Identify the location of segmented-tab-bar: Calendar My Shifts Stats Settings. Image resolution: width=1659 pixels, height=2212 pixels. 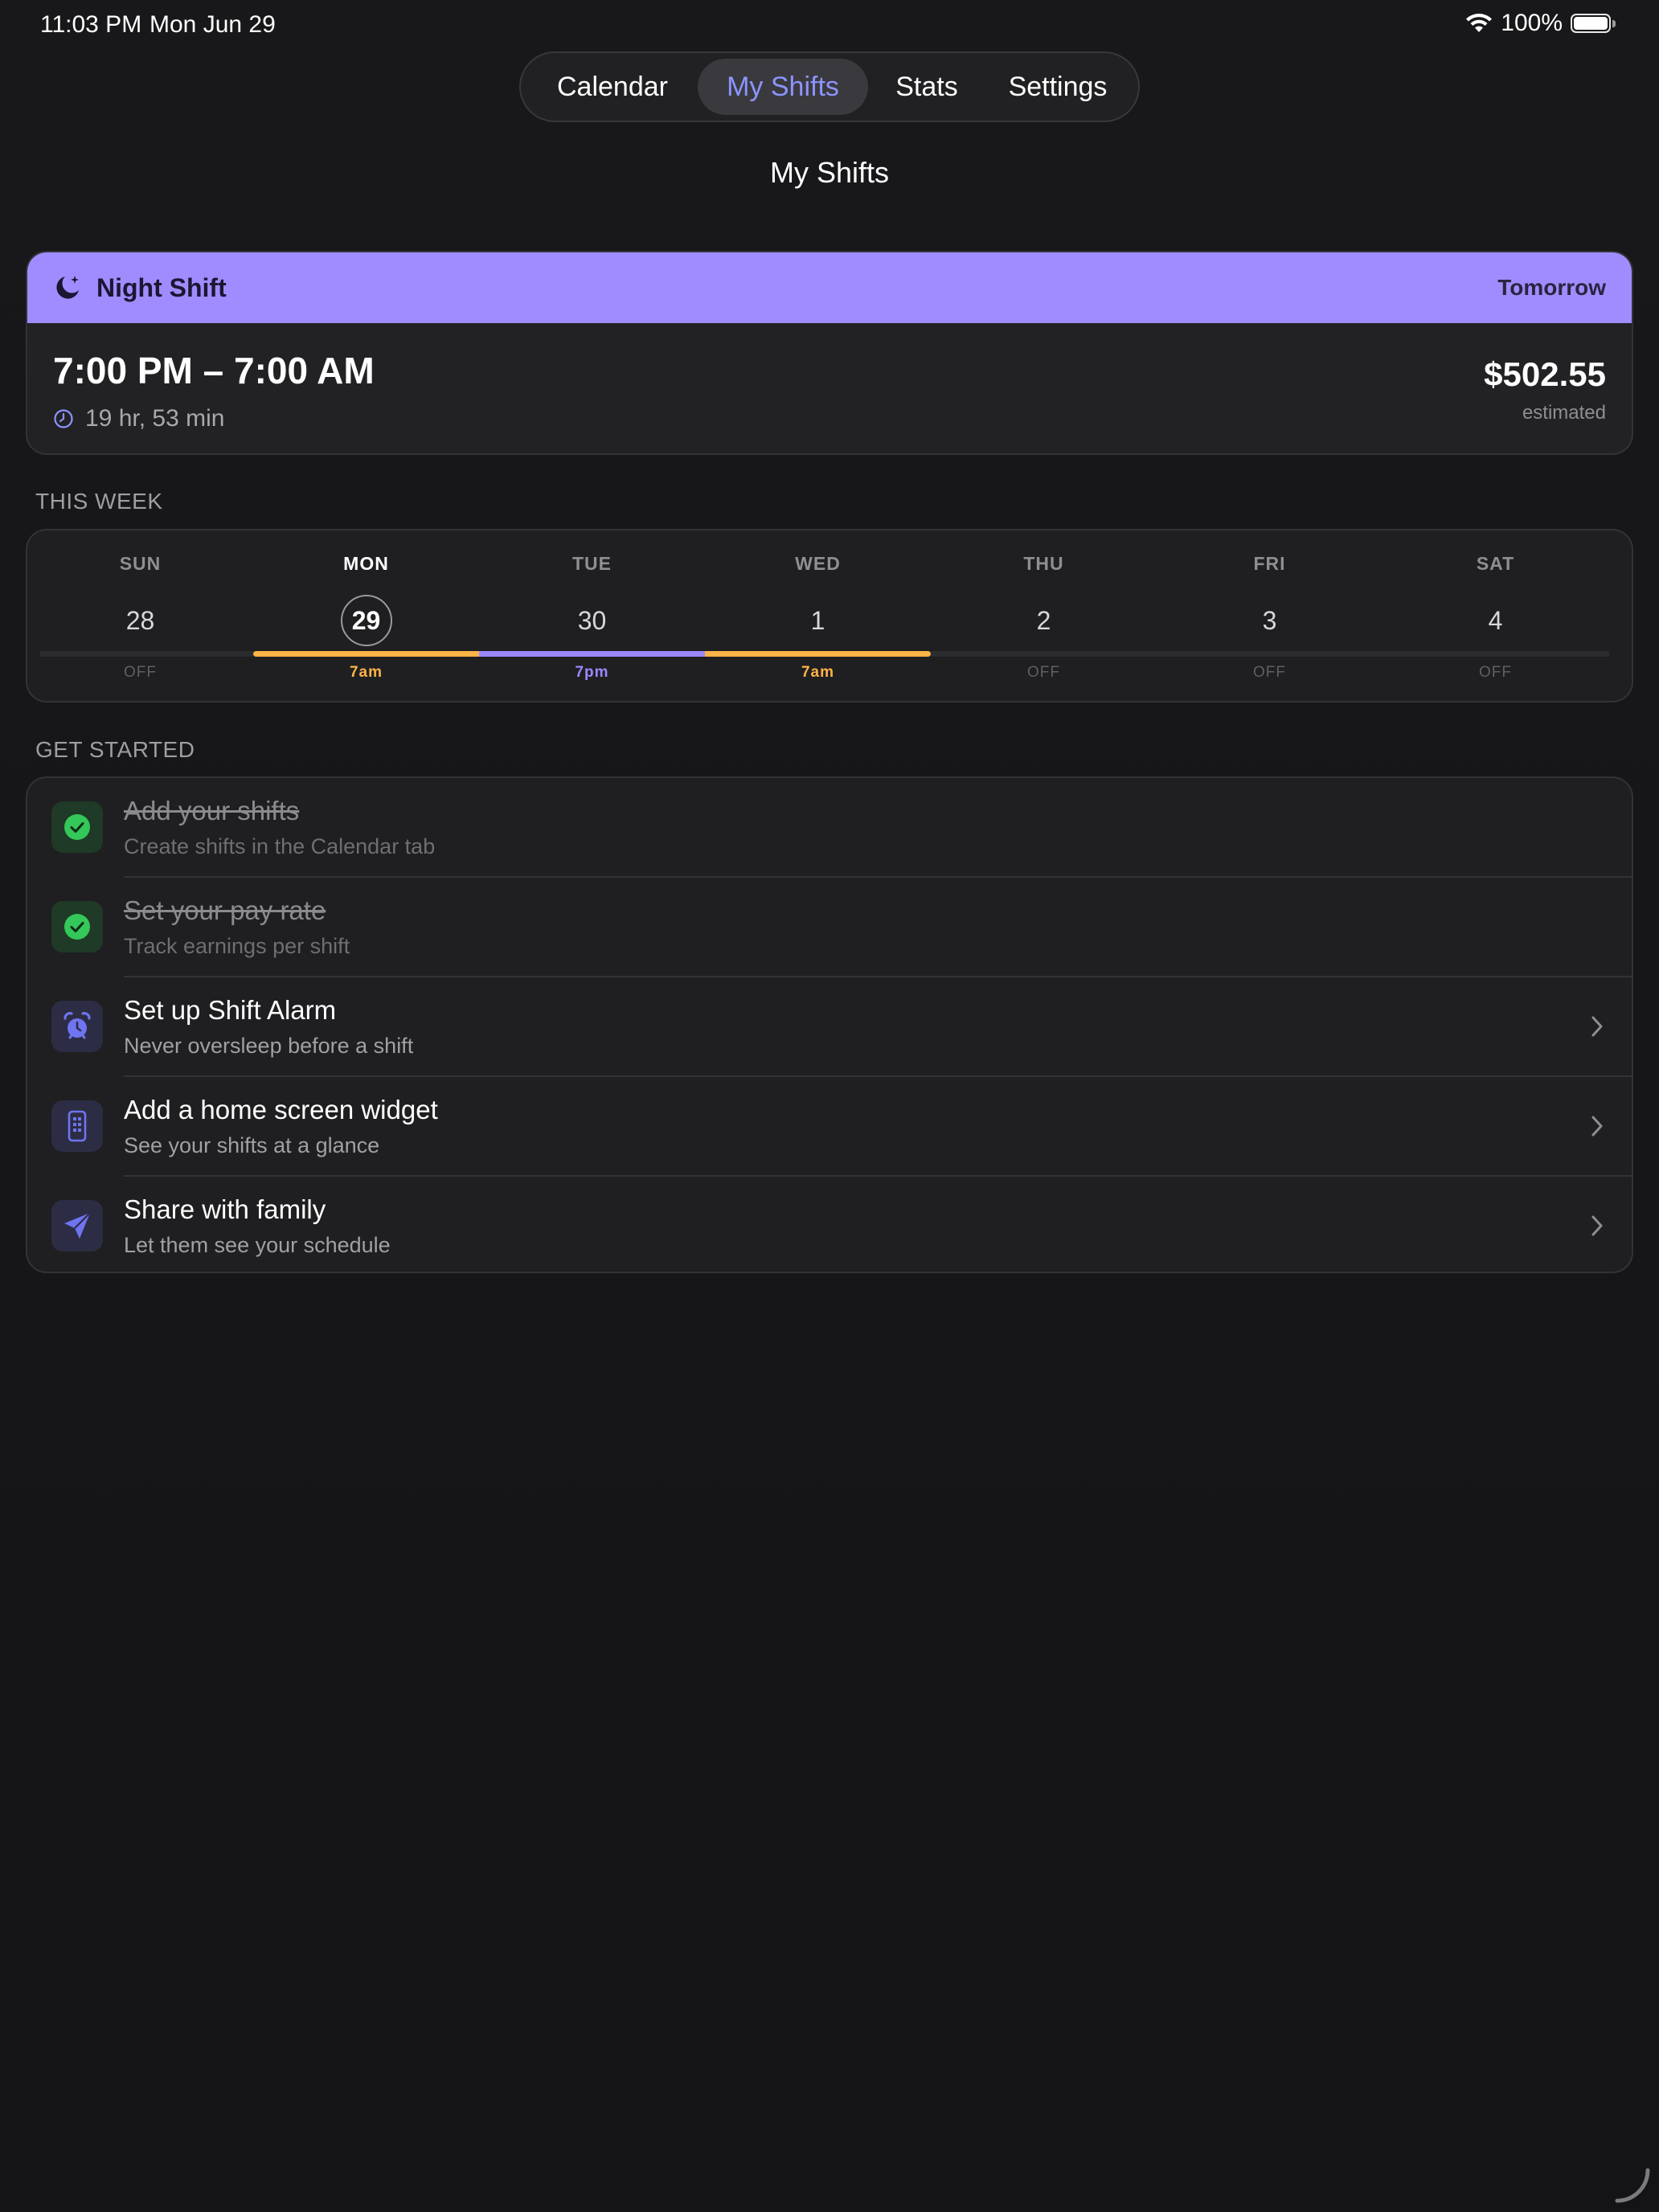
(829, 86).